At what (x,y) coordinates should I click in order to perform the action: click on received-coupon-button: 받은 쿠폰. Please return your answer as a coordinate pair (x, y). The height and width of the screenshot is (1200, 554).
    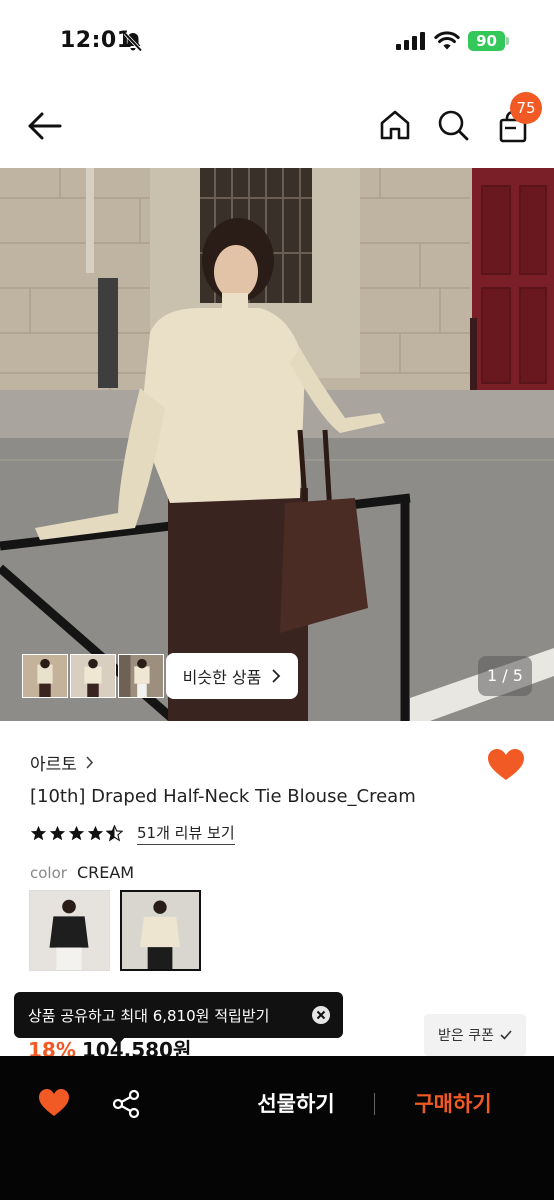
    Looking at the image, I should click on (475, 1035).